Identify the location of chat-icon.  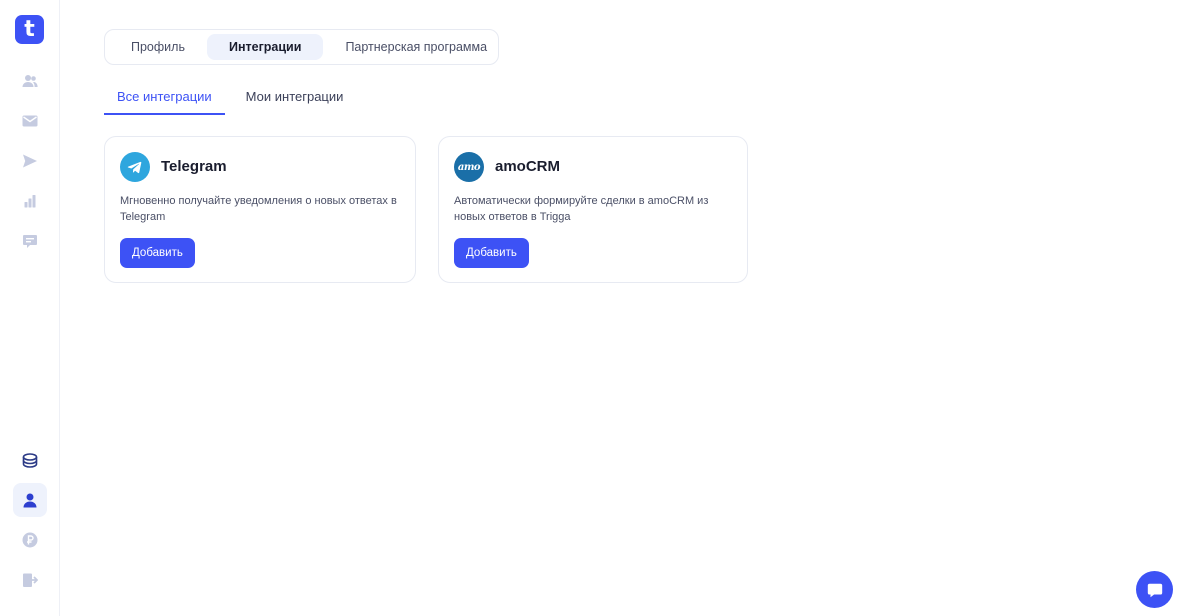
(1154, 590).